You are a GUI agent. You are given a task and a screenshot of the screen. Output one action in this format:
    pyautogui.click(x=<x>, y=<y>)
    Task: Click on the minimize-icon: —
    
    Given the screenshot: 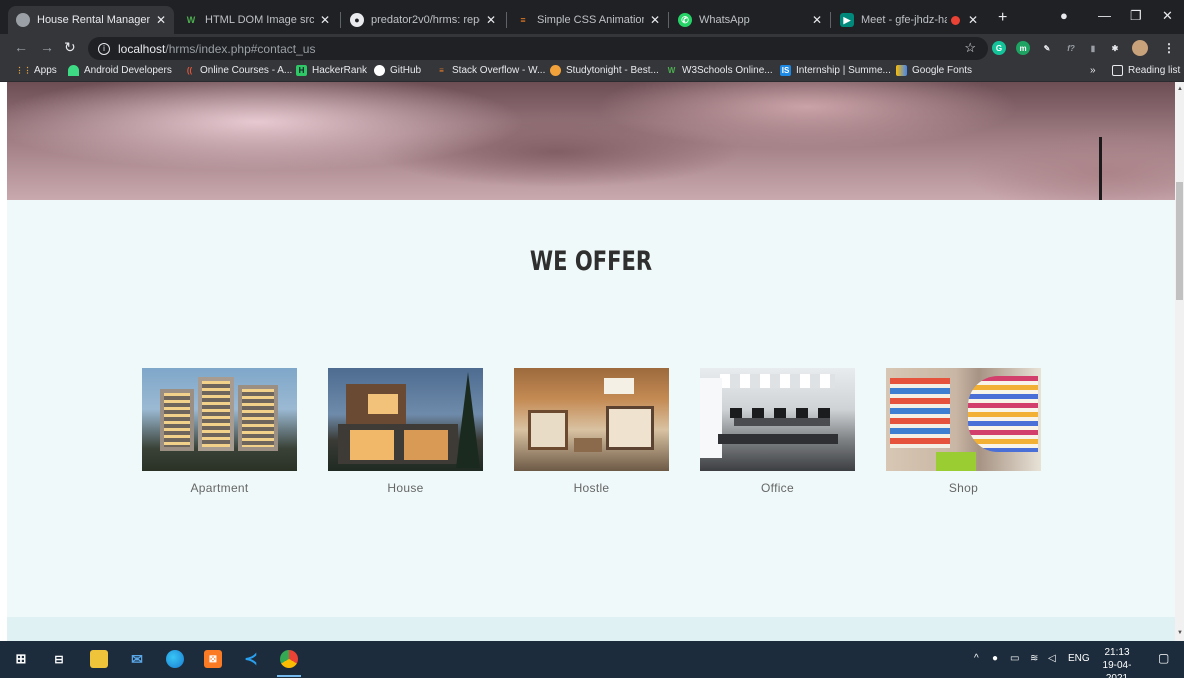 What is the action you would take?
    pyautogui.click(x=1104, y=15)
    